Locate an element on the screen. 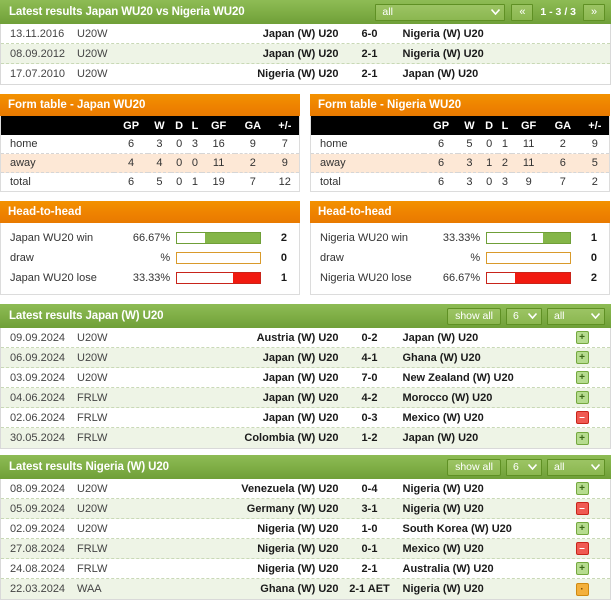 This screenshot has width=611, height=605. head-to-head-percent: 66.67% is located at coordinates (151, 238).